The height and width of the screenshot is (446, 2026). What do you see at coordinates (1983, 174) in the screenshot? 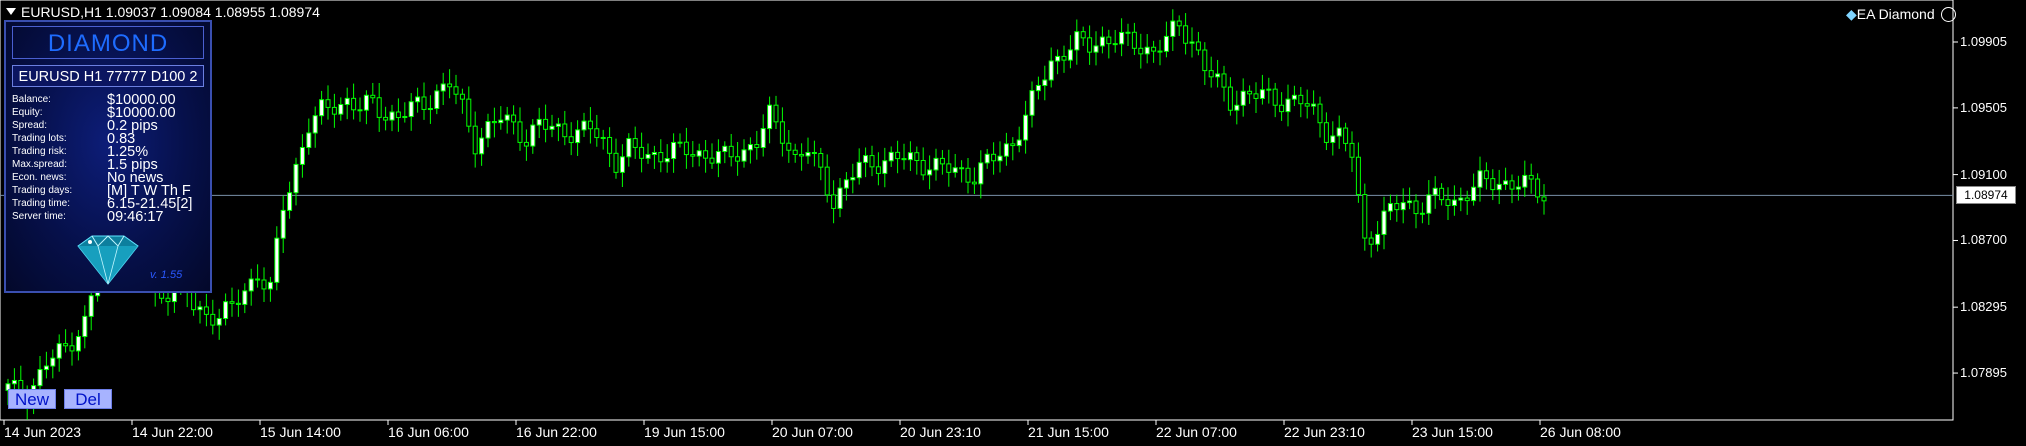
I see `price-tick-label: 1.09100` at bounding box center [1983, 174].